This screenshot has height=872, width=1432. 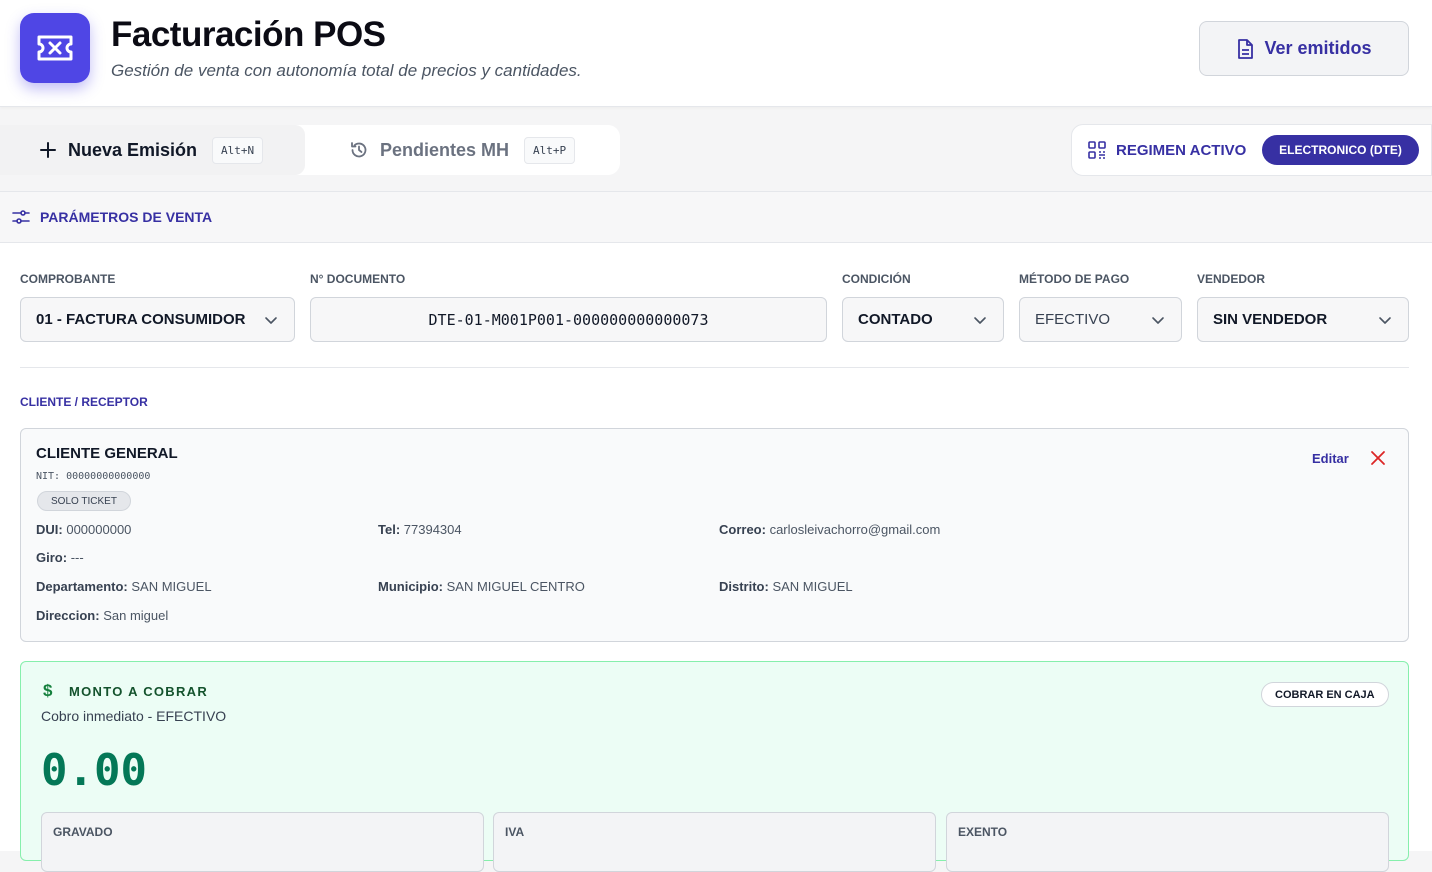 What do you see at coordinates (93, 476) in the screenshot?
I see `cliente-nit: NIT: 00000000000000` at bounding box center [93, 476].